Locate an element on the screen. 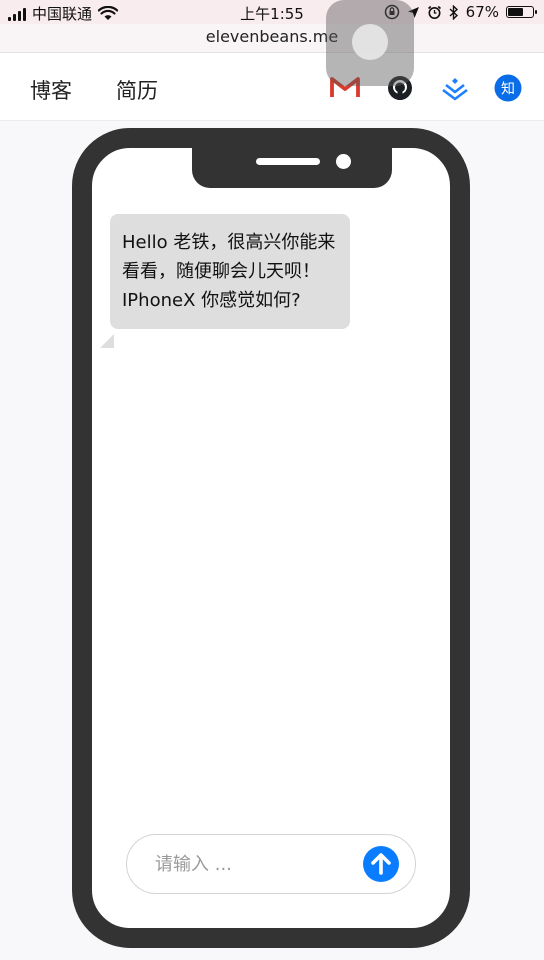 This screenshot has width=544, height=960. arrow-up-icon is located at coordinates (381, 864).